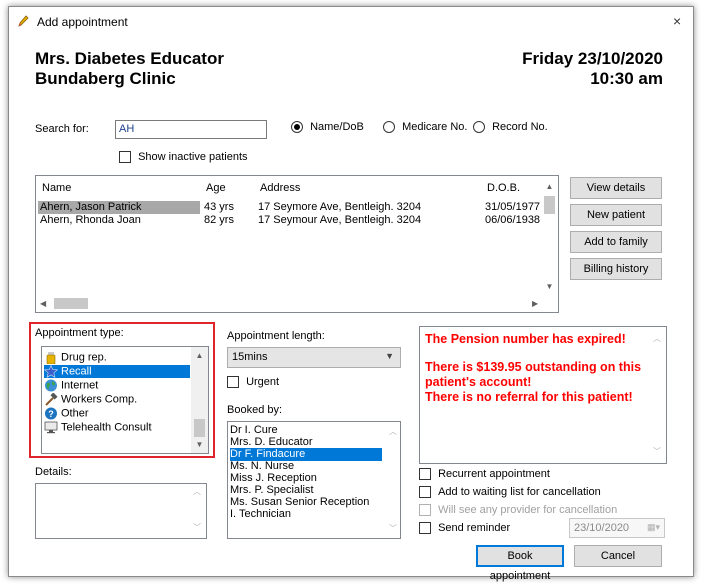 This screenshot has height=586, width=702. I want to click on details-vscroll: ︿ ﹀, so click(198, 511).